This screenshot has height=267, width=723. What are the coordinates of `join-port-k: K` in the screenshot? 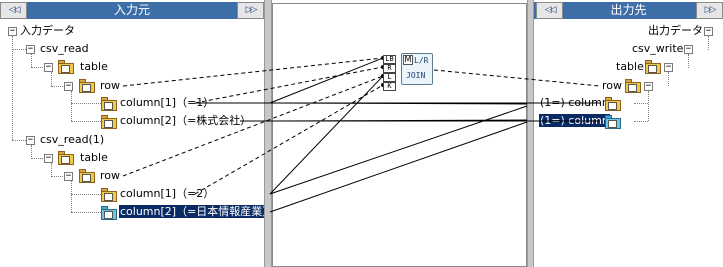 It's located at (389, 86).